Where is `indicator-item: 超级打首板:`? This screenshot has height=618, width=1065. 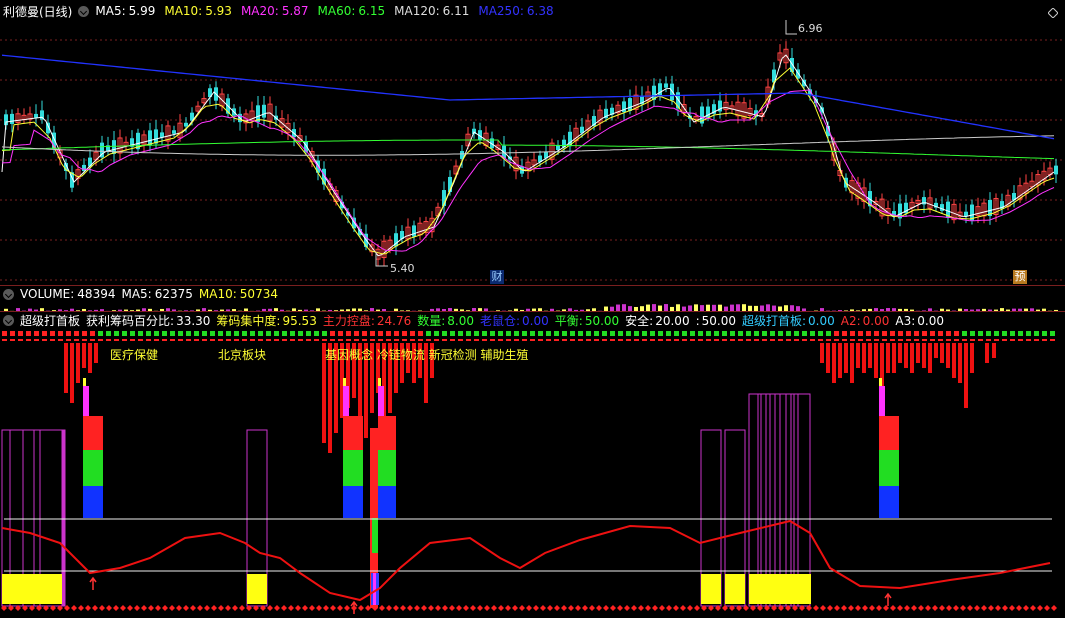 indicator-item: 超级打首板: is located at coordinates (774, 320).